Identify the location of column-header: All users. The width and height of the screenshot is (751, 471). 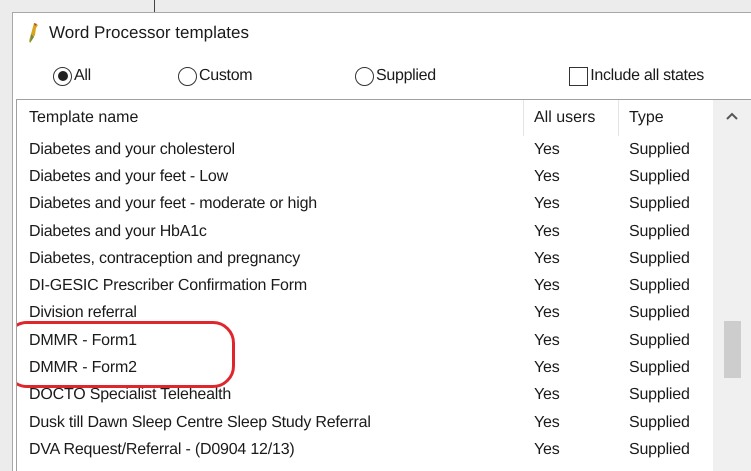
(570, 118).